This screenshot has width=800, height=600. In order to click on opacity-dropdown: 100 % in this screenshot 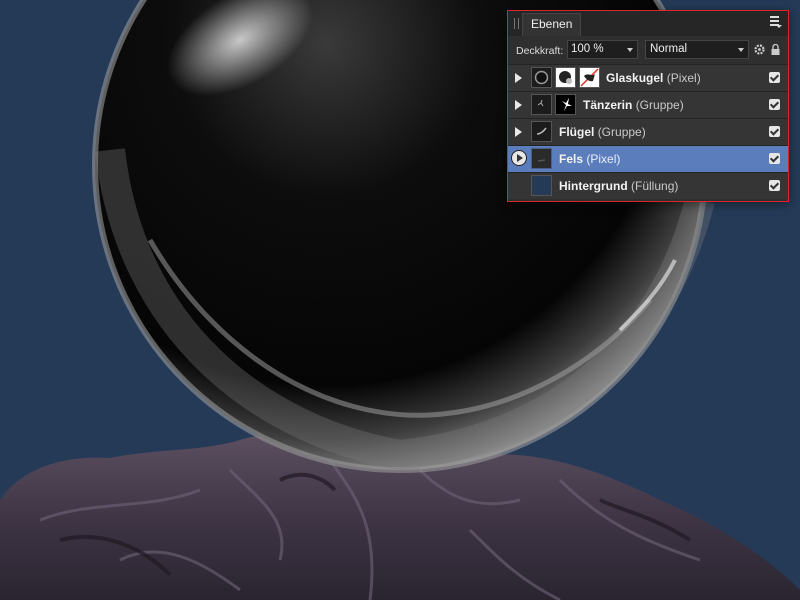, I will do `click(602, 49)`.